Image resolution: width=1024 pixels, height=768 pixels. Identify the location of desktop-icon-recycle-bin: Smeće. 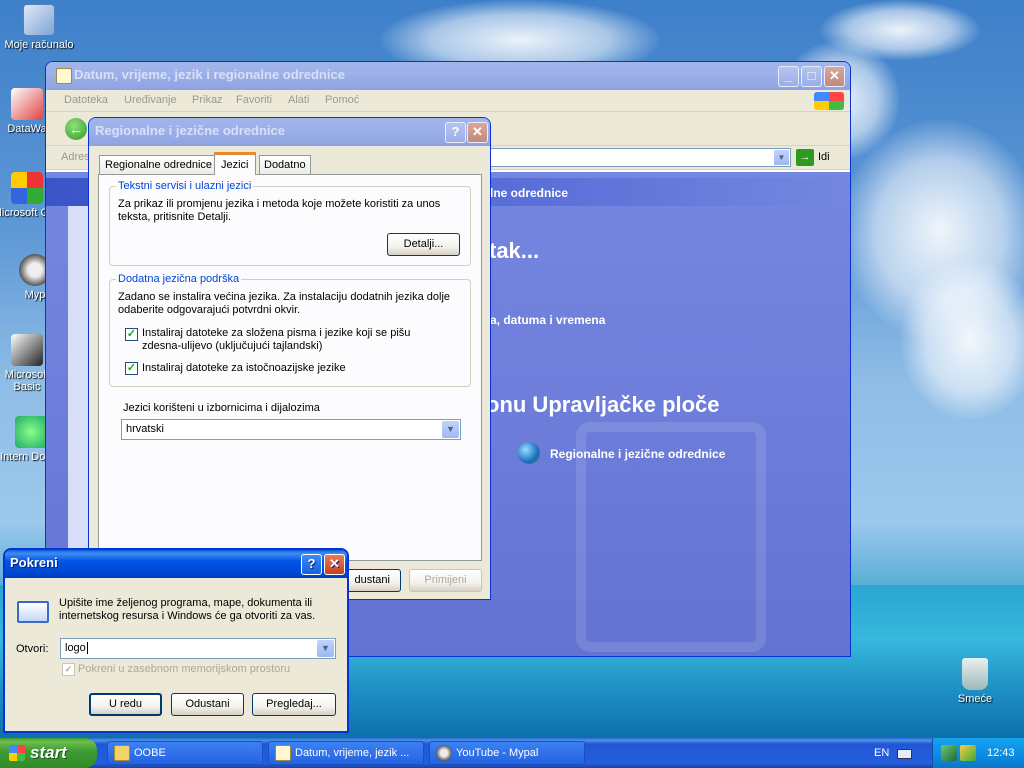
(975, 681).